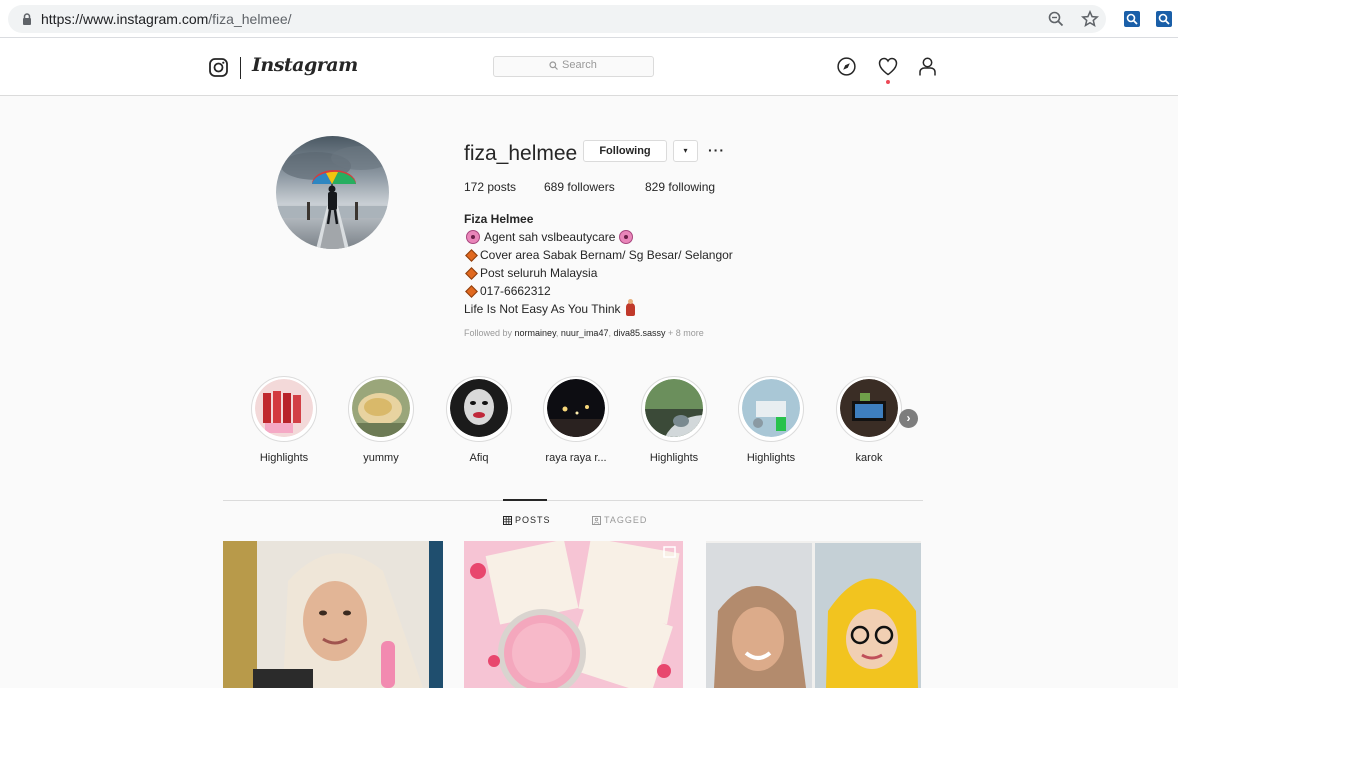 This screenshot has height=768, width=1366. I want to click on url-path: /fiza_helmee/, so click(250, 19).